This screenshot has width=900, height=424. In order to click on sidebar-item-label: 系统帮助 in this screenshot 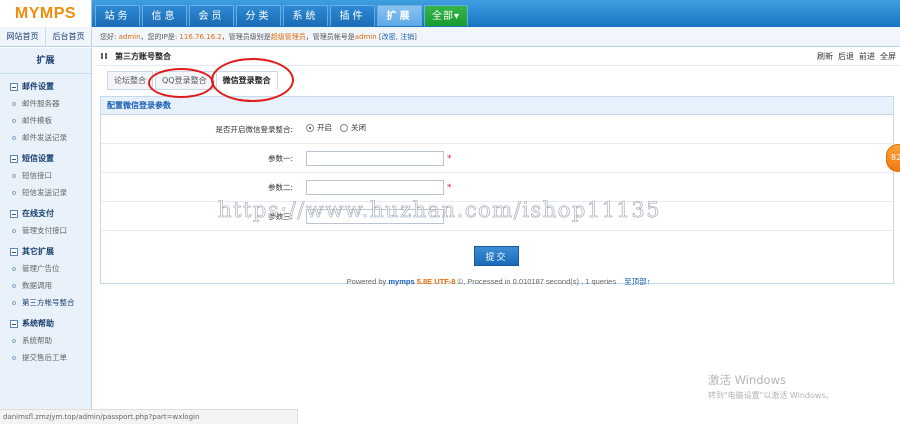, I will do `click(37, 340)`.